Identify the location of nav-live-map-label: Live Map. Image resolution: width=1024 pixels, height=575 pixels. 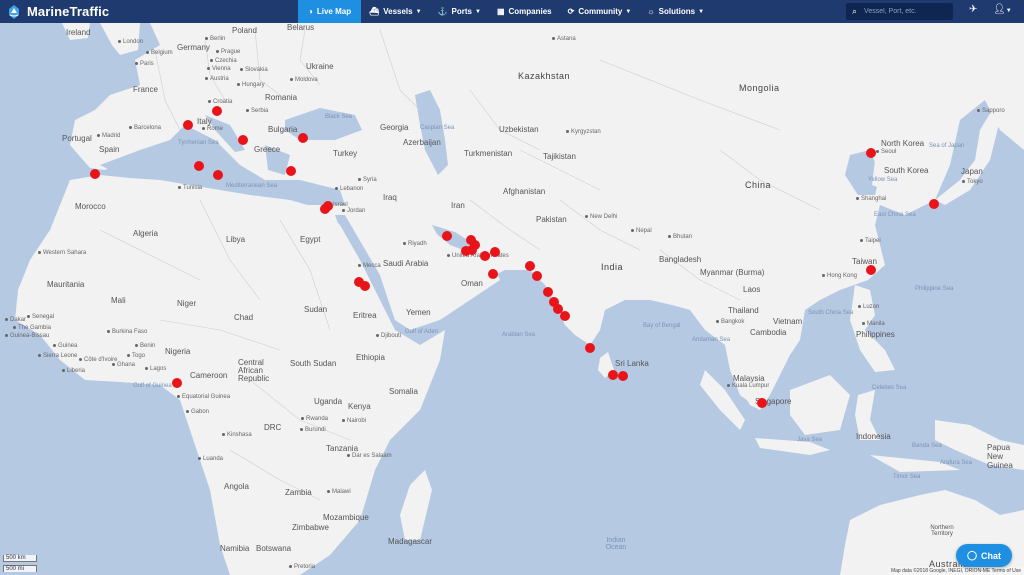
(334, 11).